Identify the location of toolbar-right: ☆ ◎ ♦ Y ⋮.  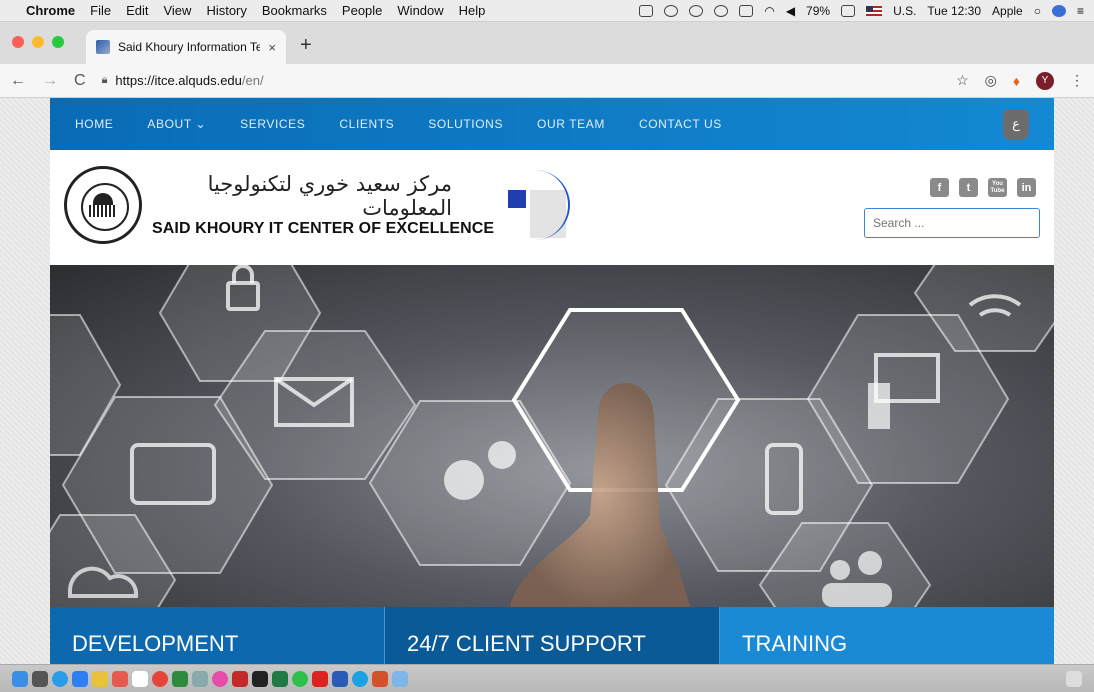
(1020, 80).